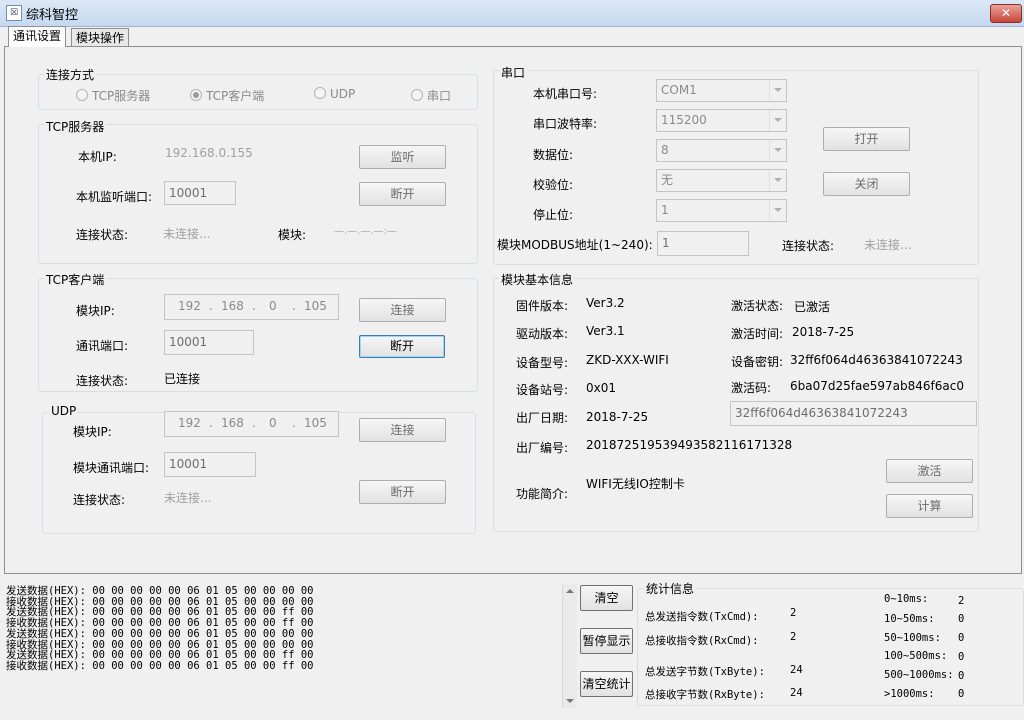 The image size is (1024, 720). What do you see at coordinates (575, 245) in the screenshot?
I see `modbus-address-label: 模块MODBUS地址(1~240):` at bounding box center [575, 245].